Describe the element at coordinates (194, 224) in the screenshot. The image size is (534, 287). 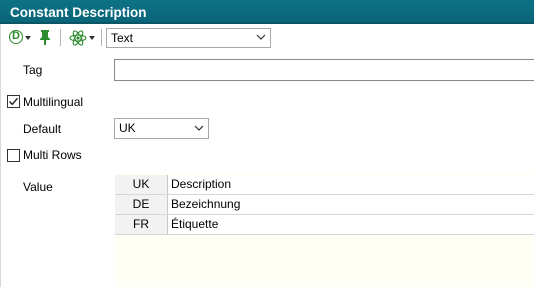
I see `value-row-text: Étiquette` at that location.